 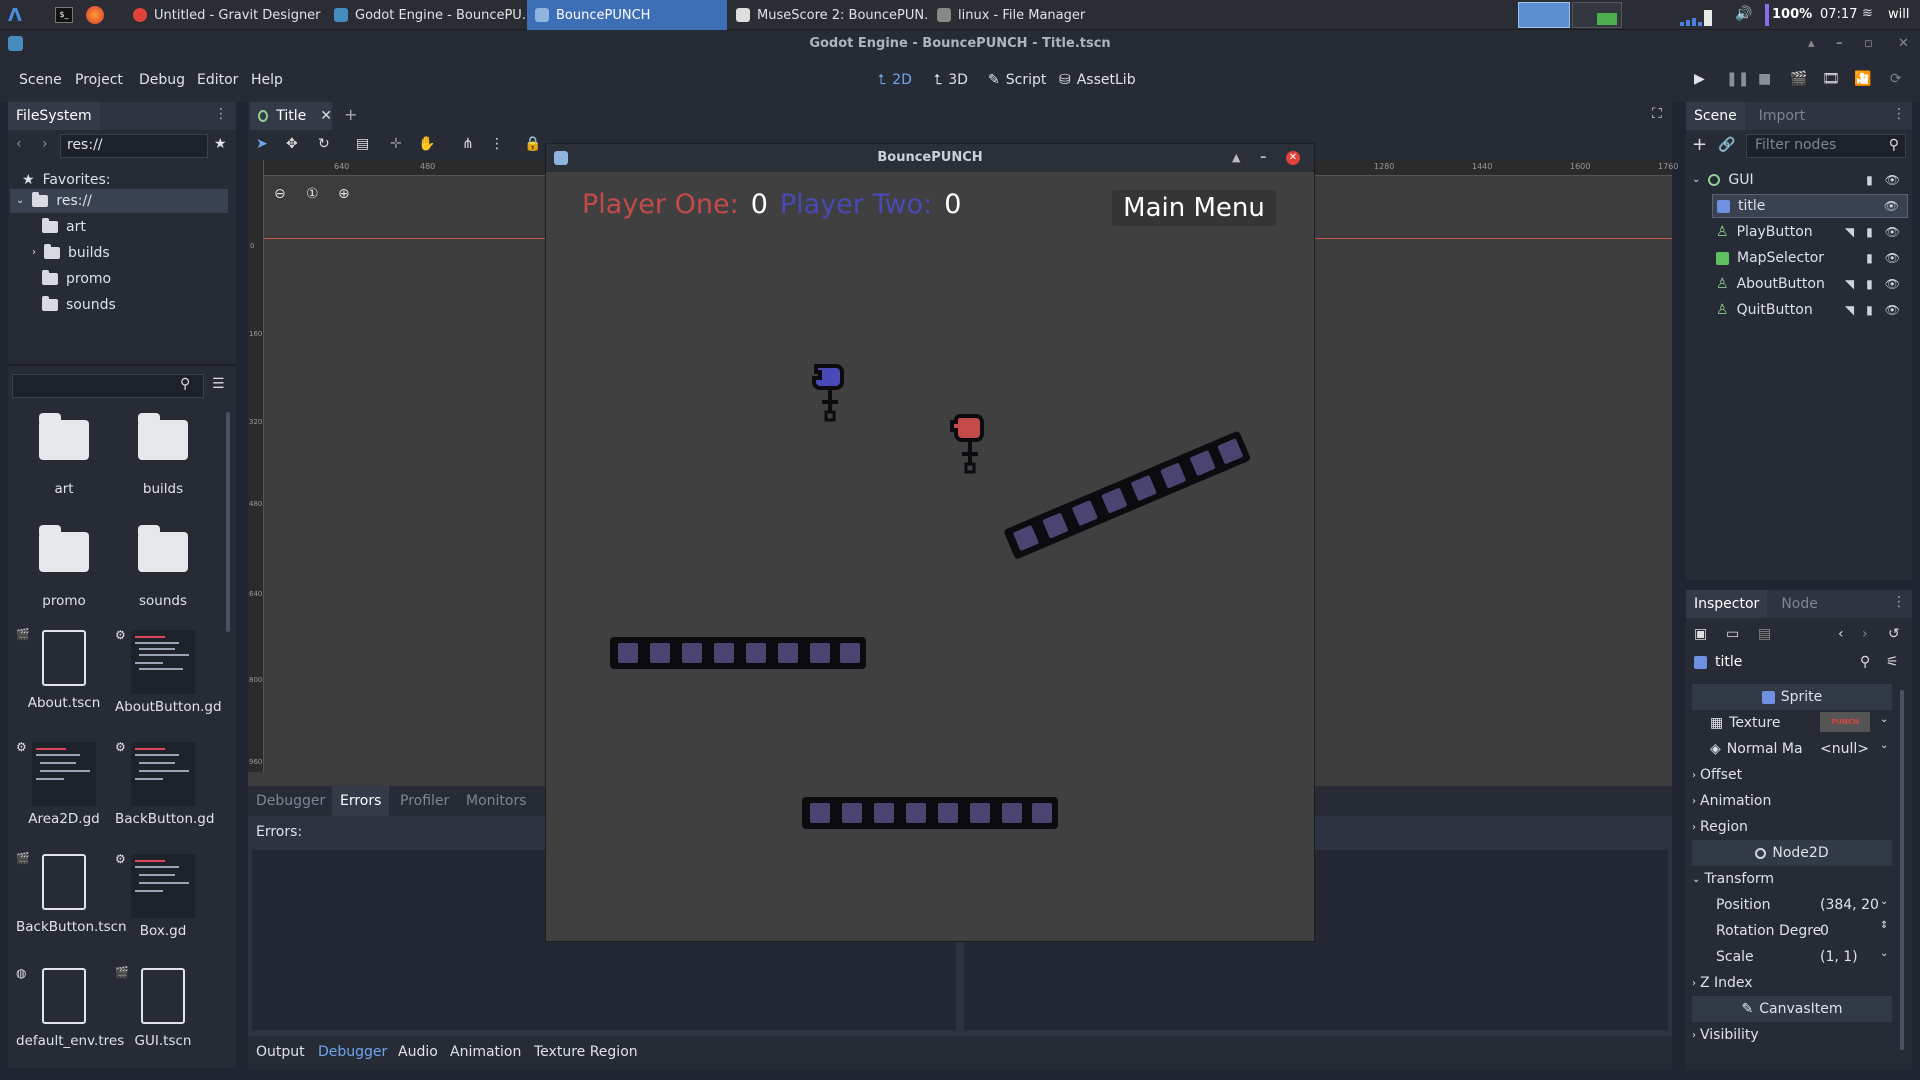 What do you see at coordinates (1792, 827) in the screenshot?
I see `prop-region: › Region` at bounding box center [1792, 827].